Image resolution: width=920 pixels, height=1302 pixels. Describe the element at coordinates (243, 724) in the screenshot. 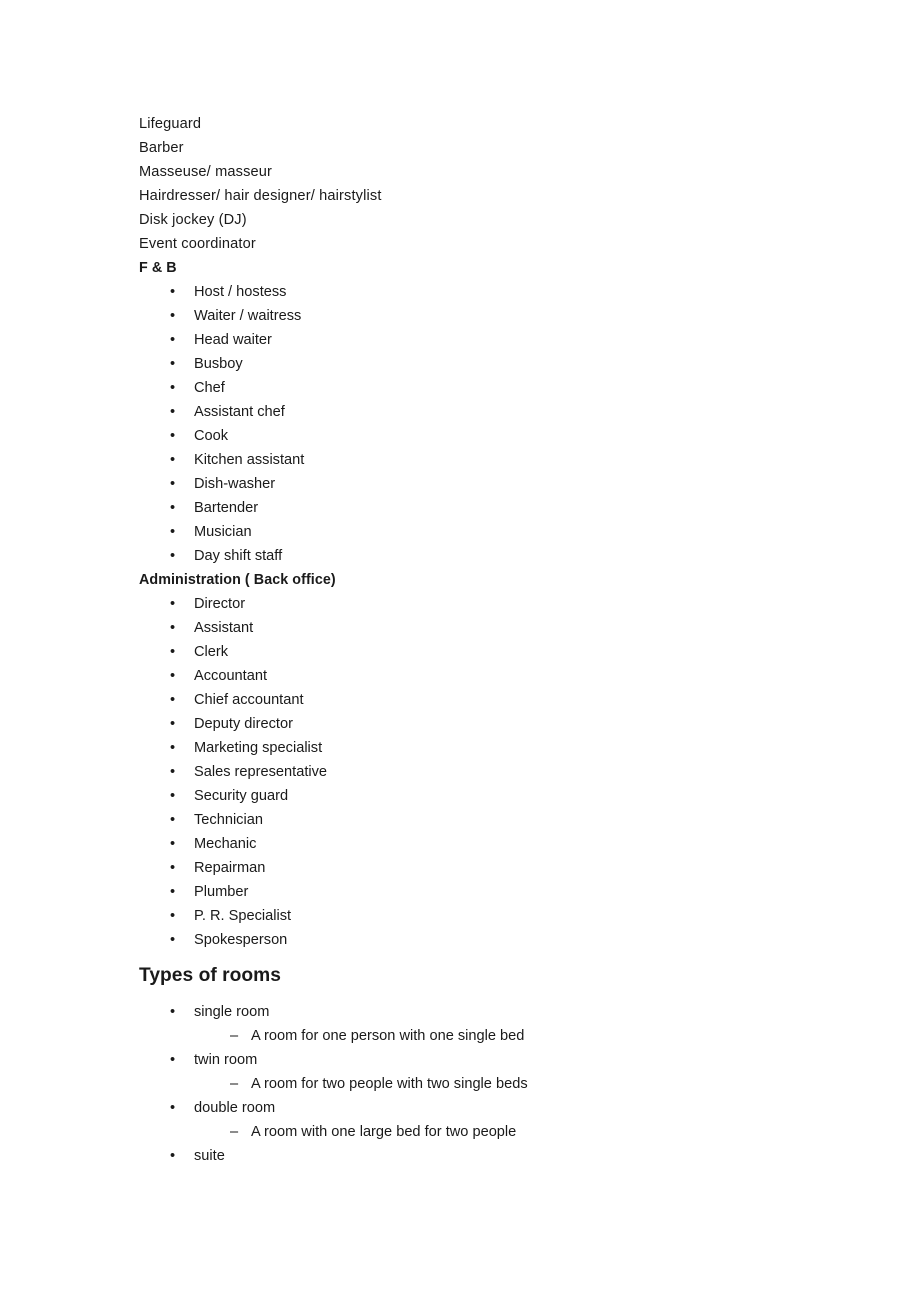

I see `list-item-text: Deputy director` at that location.